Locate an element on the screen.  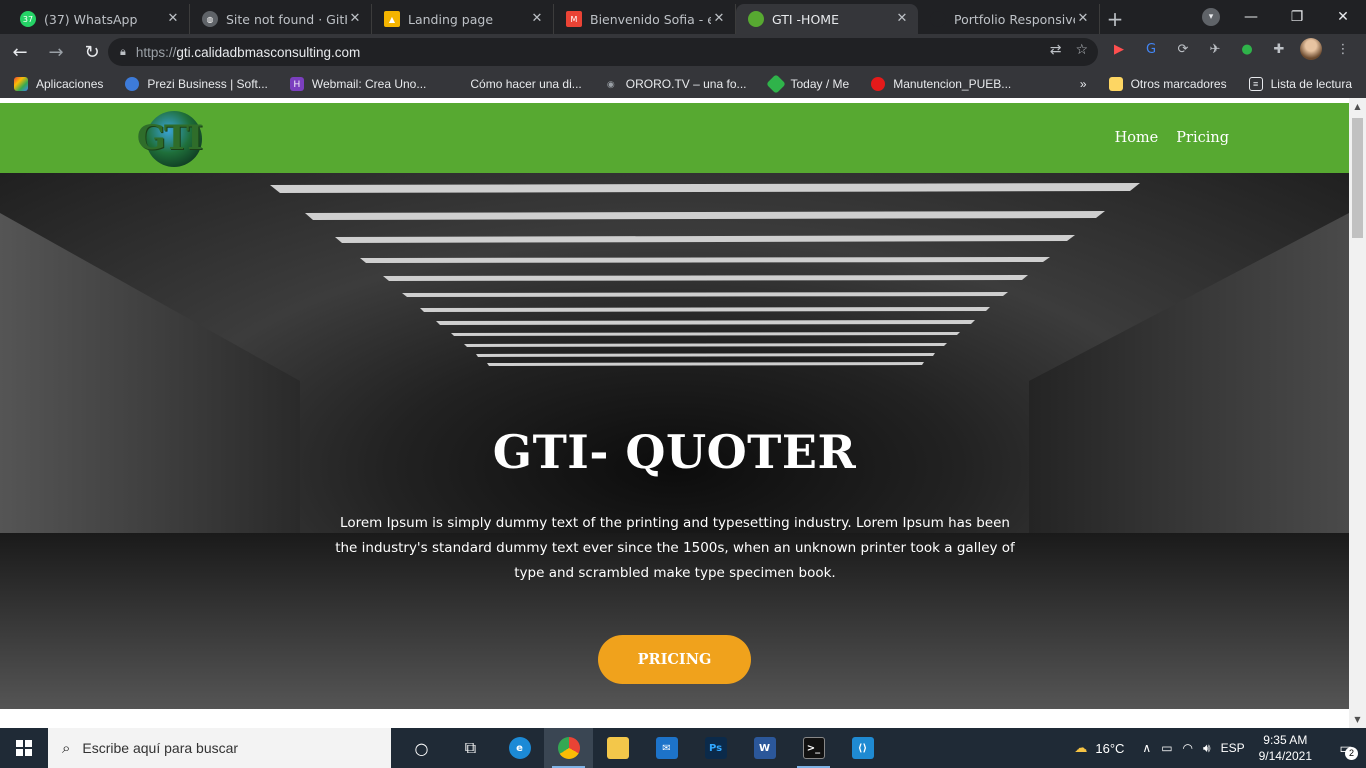
extension-plane-icon: ✈ is located at coordinates (1215, 49).